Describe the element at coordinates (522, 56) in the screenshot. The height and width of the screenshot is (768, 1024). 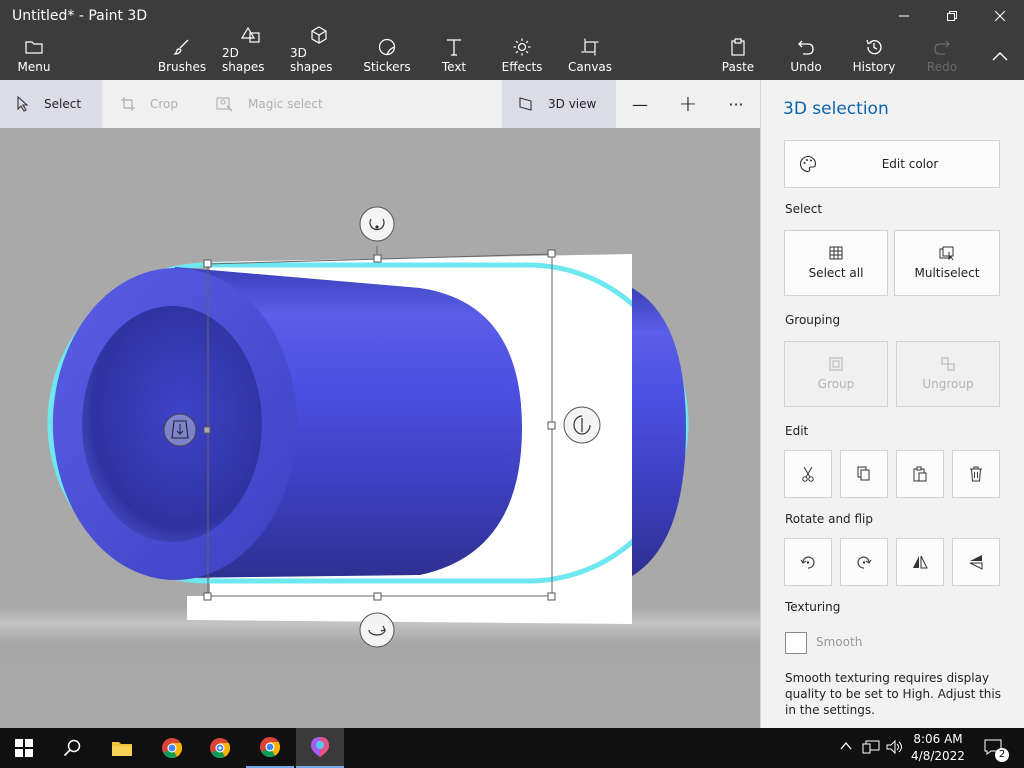
I see `effects-button: Effects` at that location.